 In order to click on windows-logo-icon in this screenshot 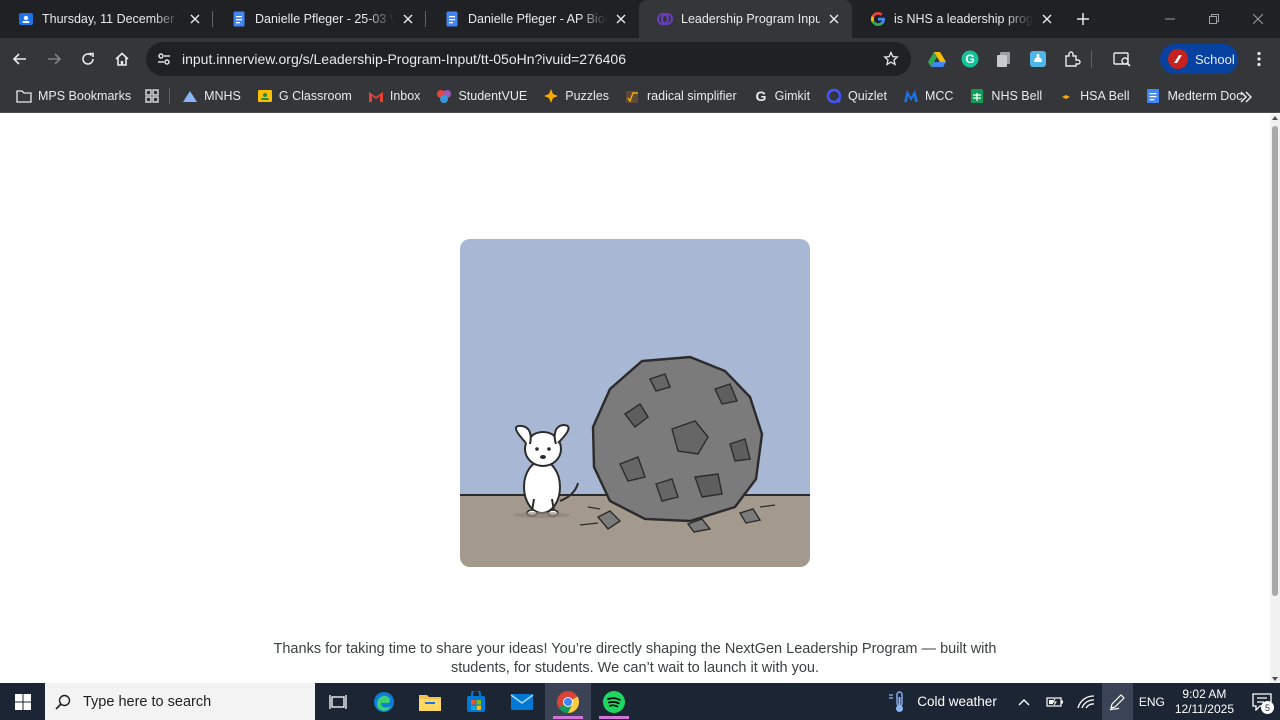, I will do `click(22, 701)`.